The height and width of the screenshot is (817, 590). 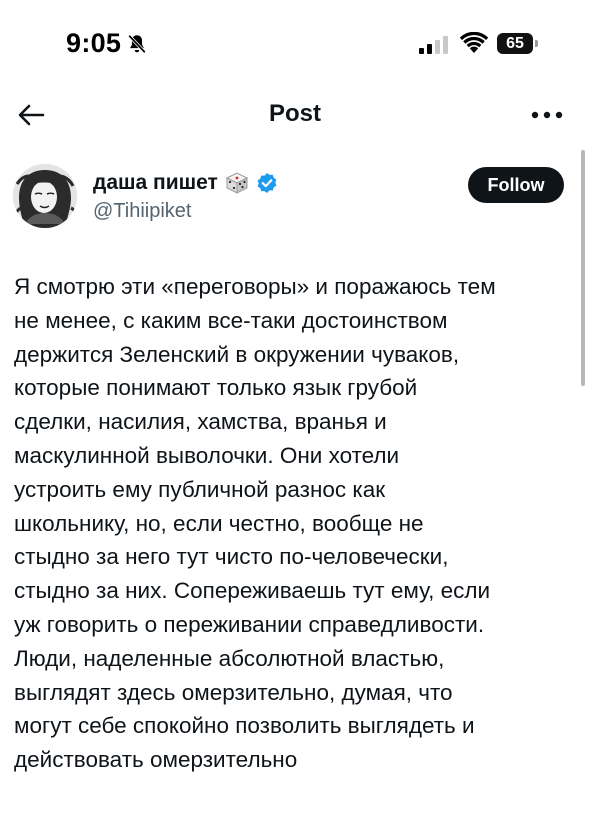 I want to click on post-text-line: Люди, наделенные абсолютной властью,, so click(x=229, y=658).